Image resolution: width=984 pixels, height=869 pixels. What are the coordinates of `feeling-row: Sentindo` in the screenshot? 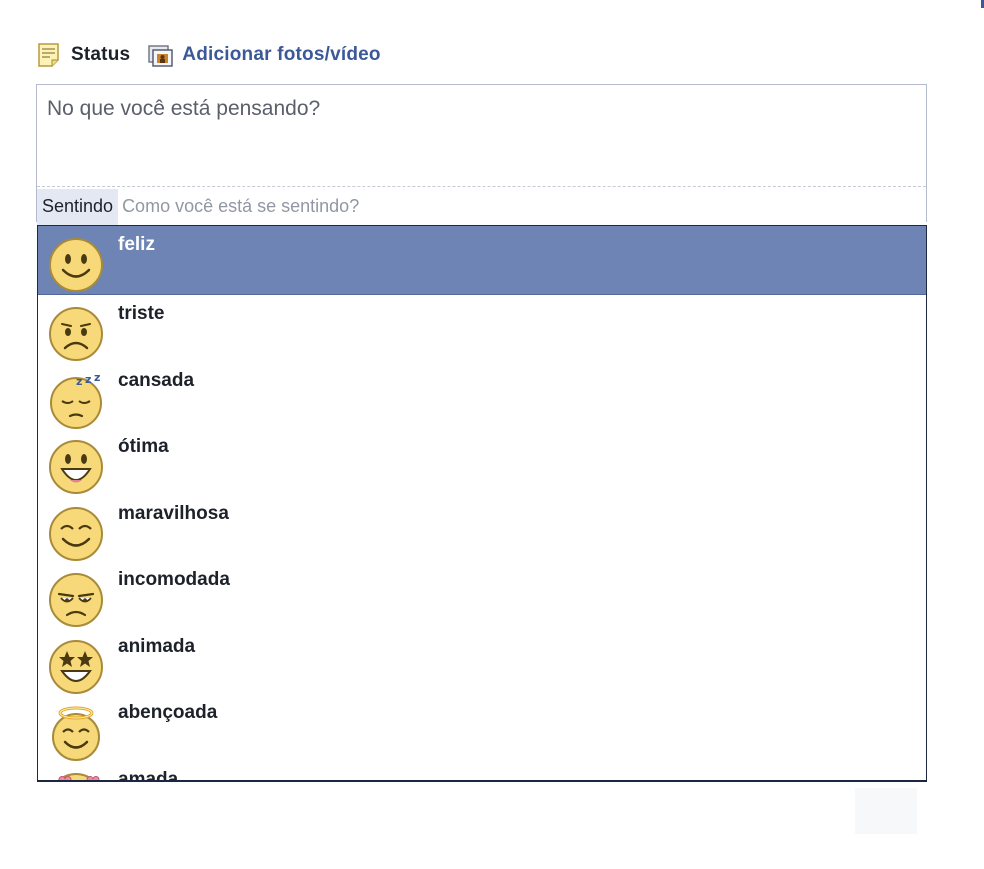 It's located at (482, 206).